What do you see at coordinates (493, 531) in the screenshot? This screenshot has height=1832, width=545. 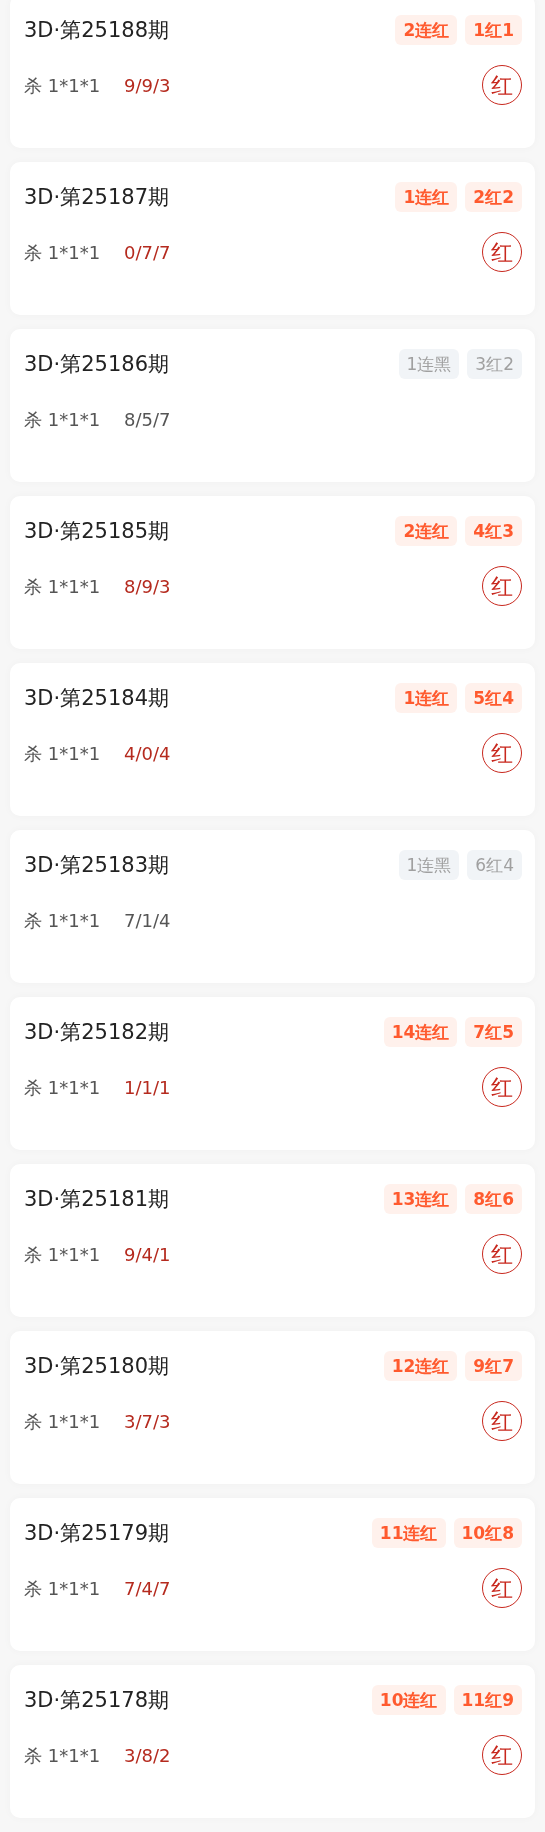 I see `record-tag: 4红3` at bounding box center [493, 531].